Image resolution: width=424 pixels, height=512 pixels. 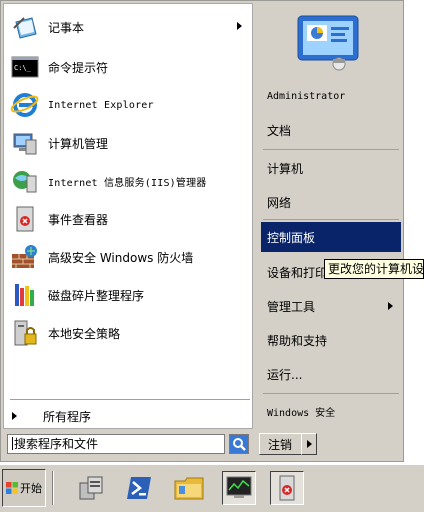 I want to click on taskbar-event-viewer, so click(x=287, y=488).